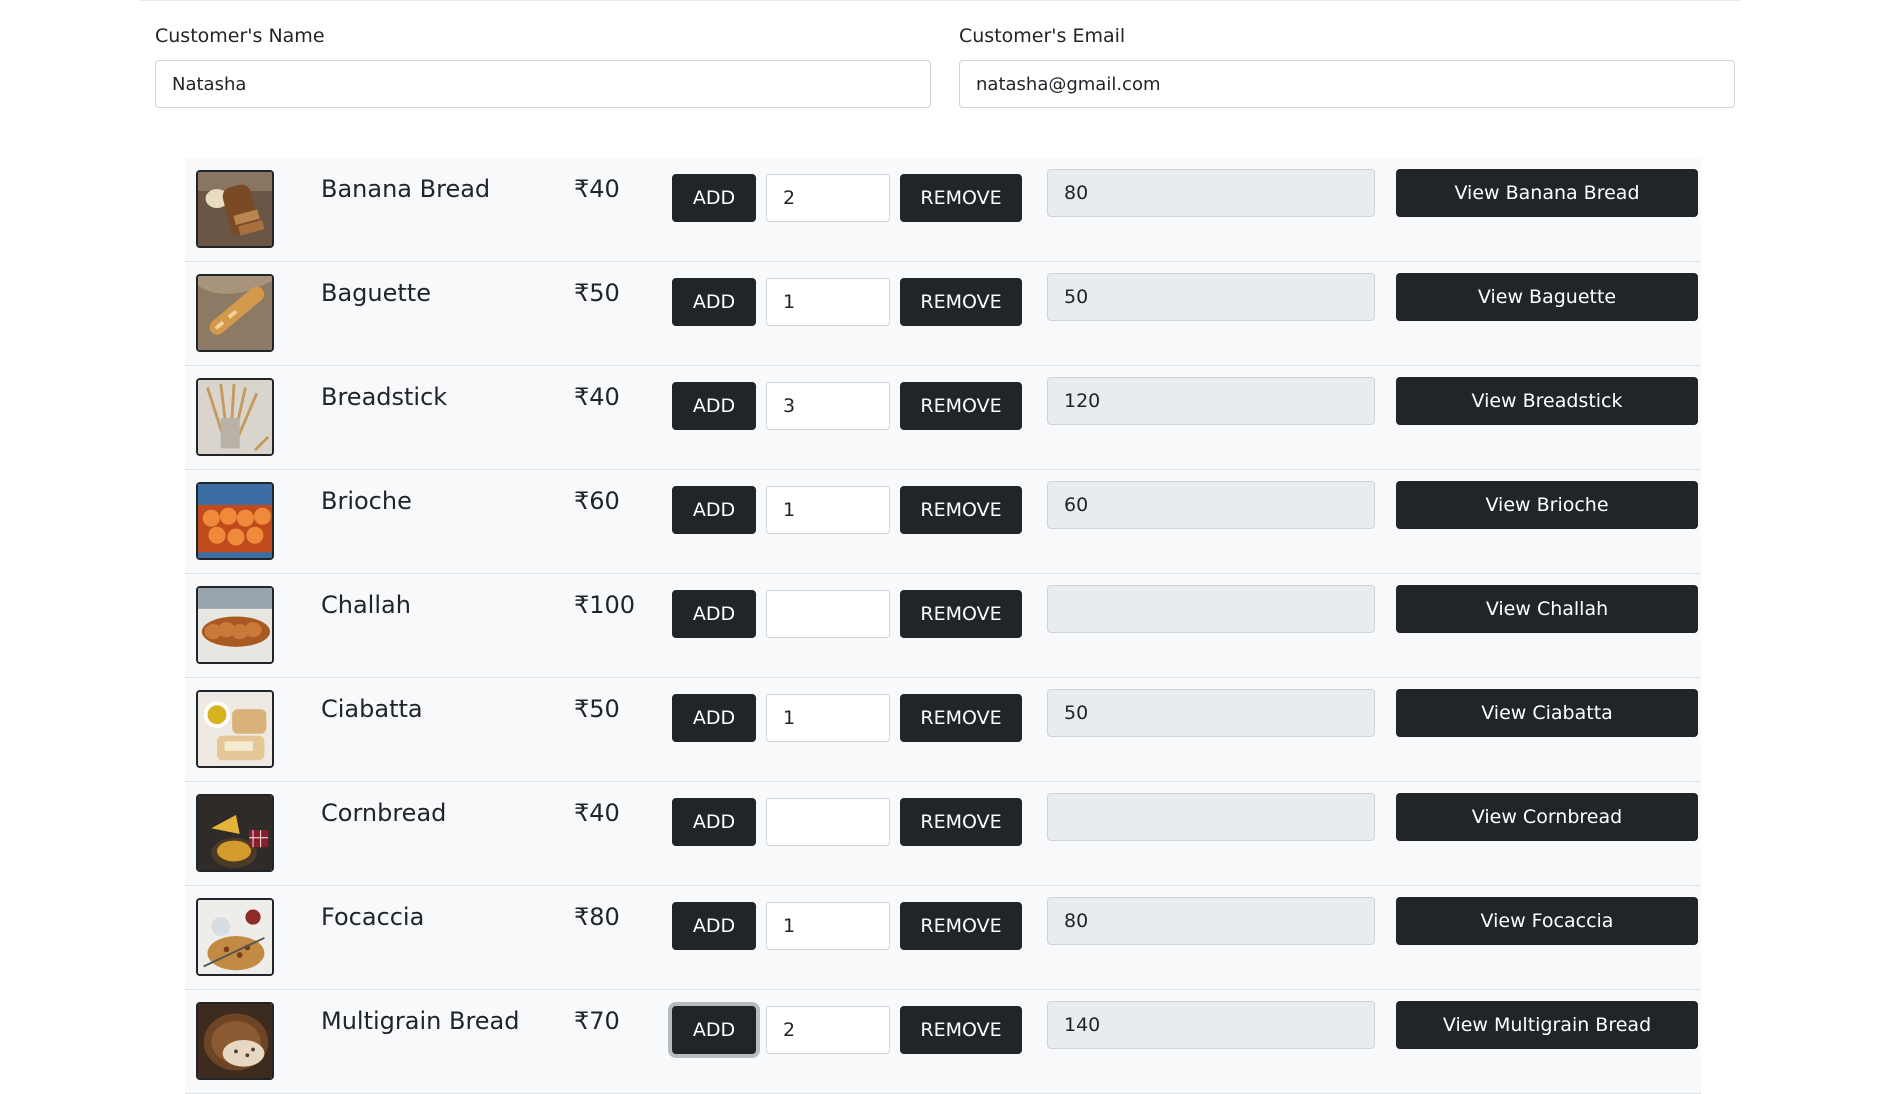 The width and height of the screenshot is (1884, 1094). I want to click on product-price: ₹80, so click(597, 917).